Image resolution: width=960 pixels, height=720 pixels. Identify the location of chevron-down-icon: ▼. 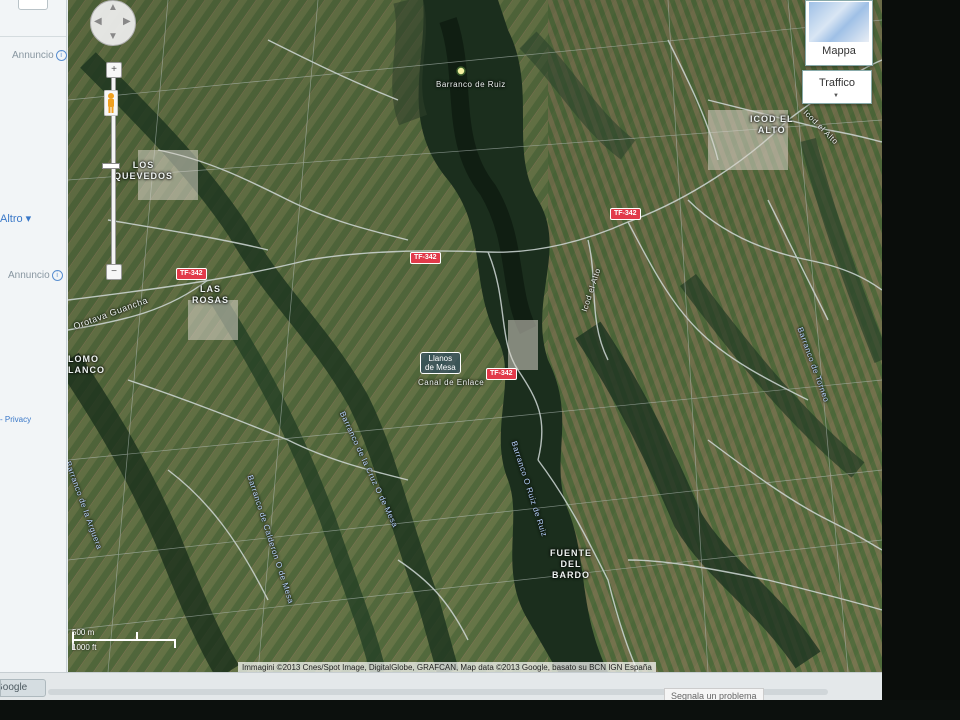
(836, 96).